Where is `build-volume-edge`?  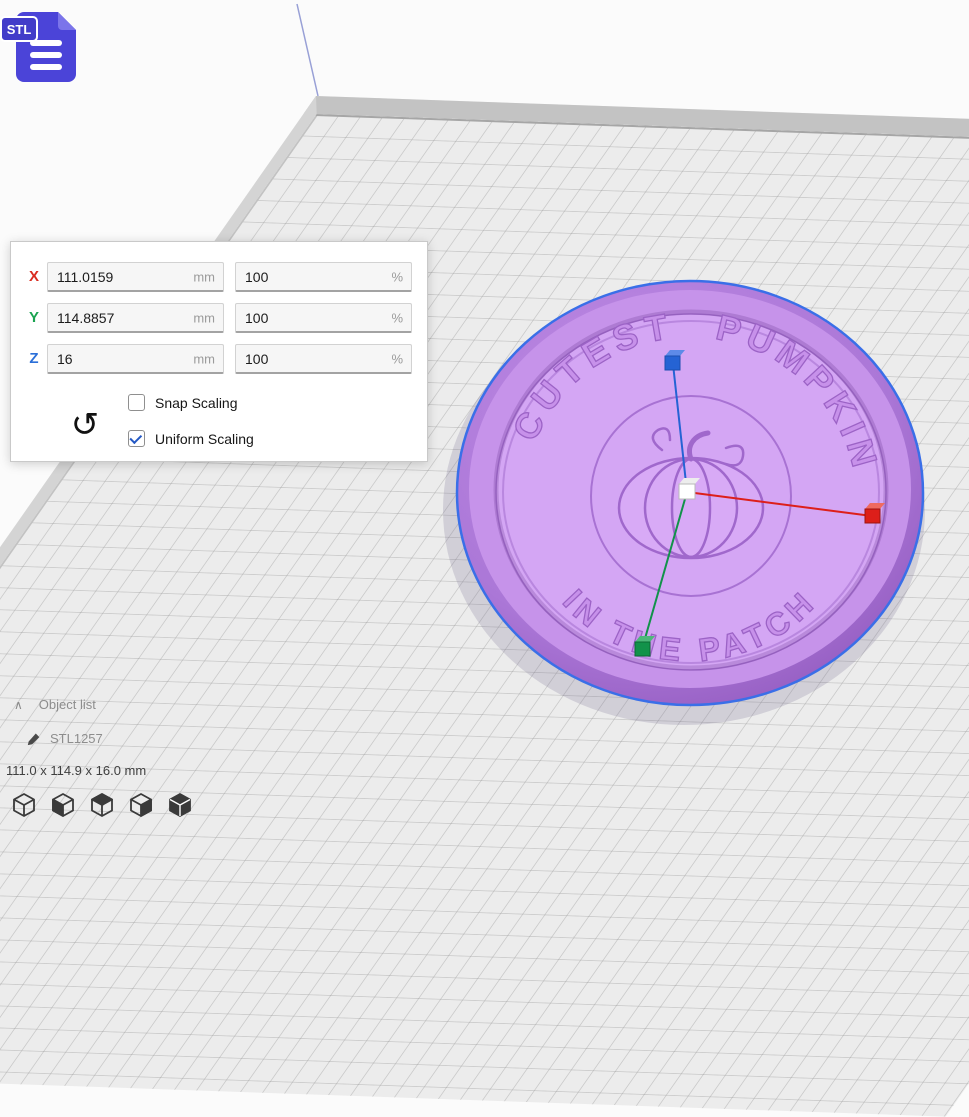 build-volume-edge is located at coordinates (307, 50).